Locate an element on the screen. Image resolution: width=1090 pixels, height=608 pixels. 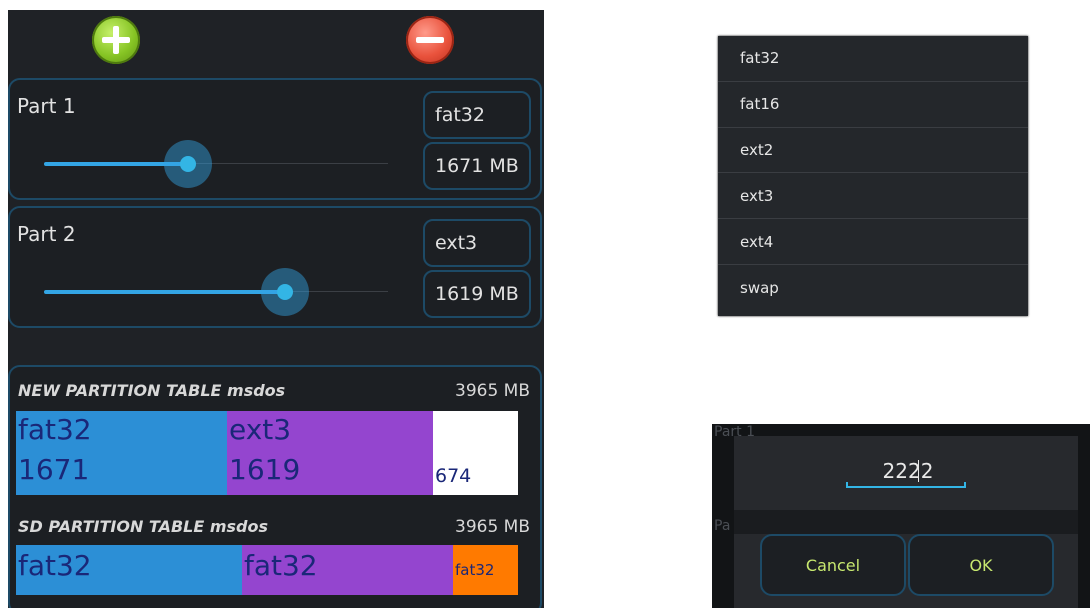
sd-segment-2: fat32 is located at coordinates (347, 570).